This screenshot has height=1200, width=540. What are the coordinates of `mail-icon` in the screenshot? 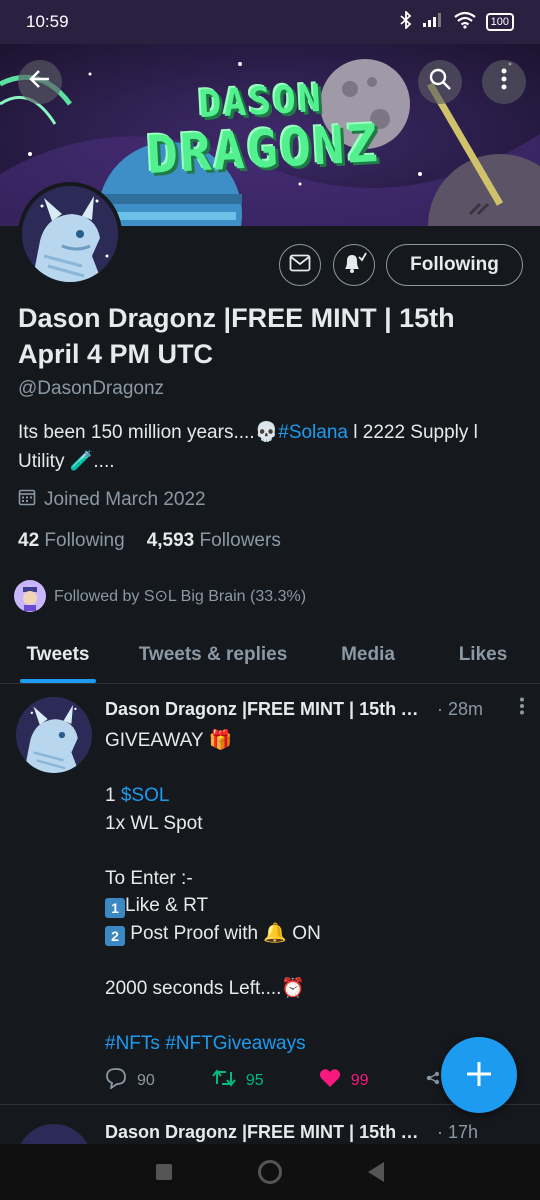 It's located at (300, 265).